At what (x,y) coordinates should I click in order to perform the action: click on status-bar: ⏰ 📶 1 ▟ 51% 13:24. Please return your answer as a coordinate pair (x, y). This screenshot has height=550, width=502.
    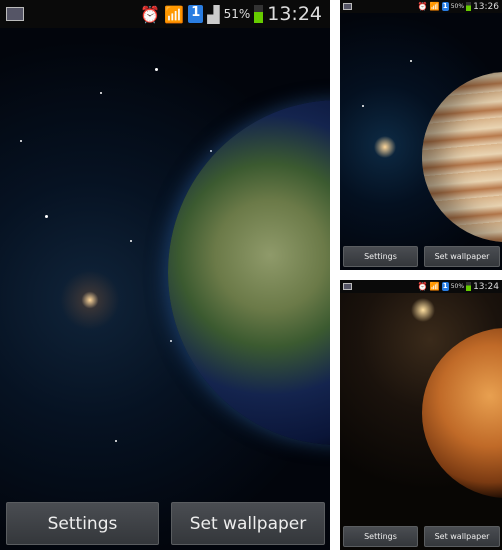
    Looking at the image, I should click on (165, 14).